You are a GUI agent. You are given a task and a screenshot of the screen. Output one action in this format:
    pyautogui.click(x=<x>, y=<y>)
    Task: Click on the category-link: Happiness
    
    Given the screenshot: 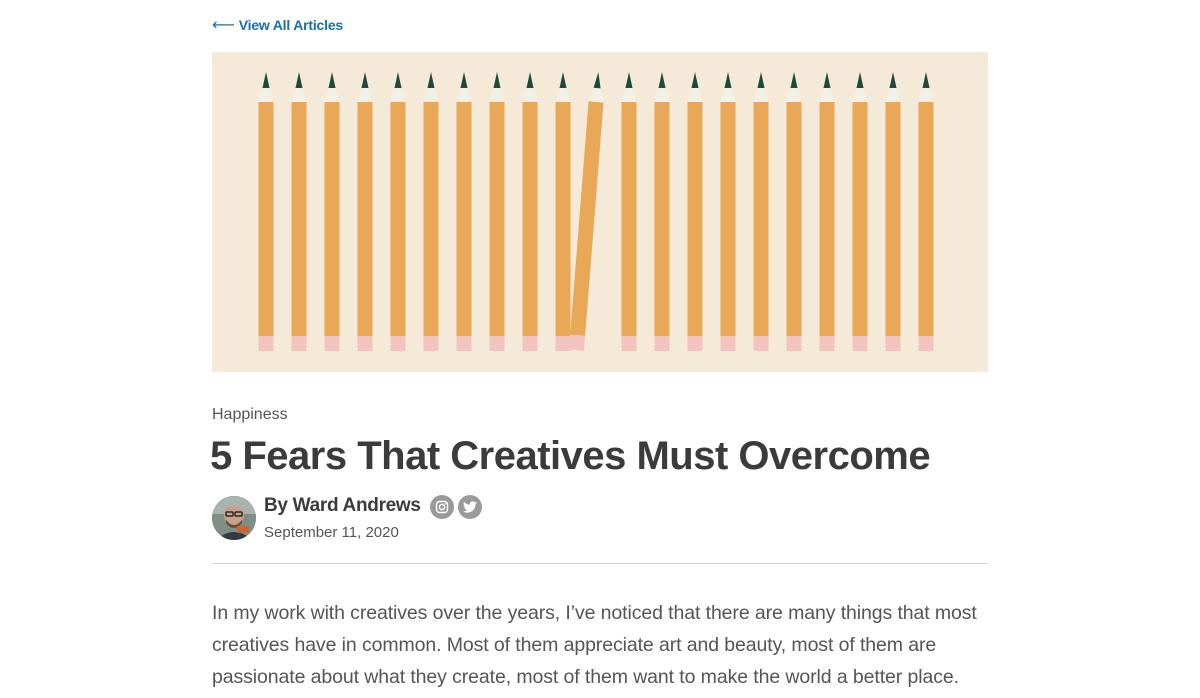 What is the action you would take?
    pyautogui.click(x=250, y=415)
    